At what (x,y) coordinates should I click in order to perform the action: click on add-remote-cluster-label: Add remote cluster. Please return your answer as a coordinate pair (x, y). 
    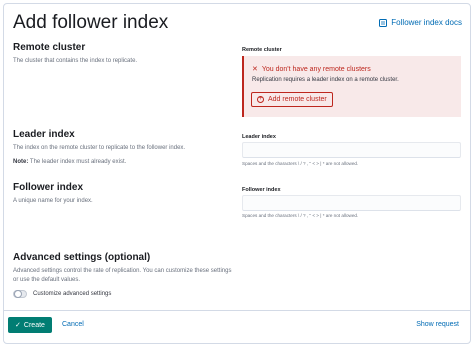
    Looking at the image, I should click on (297, 99).